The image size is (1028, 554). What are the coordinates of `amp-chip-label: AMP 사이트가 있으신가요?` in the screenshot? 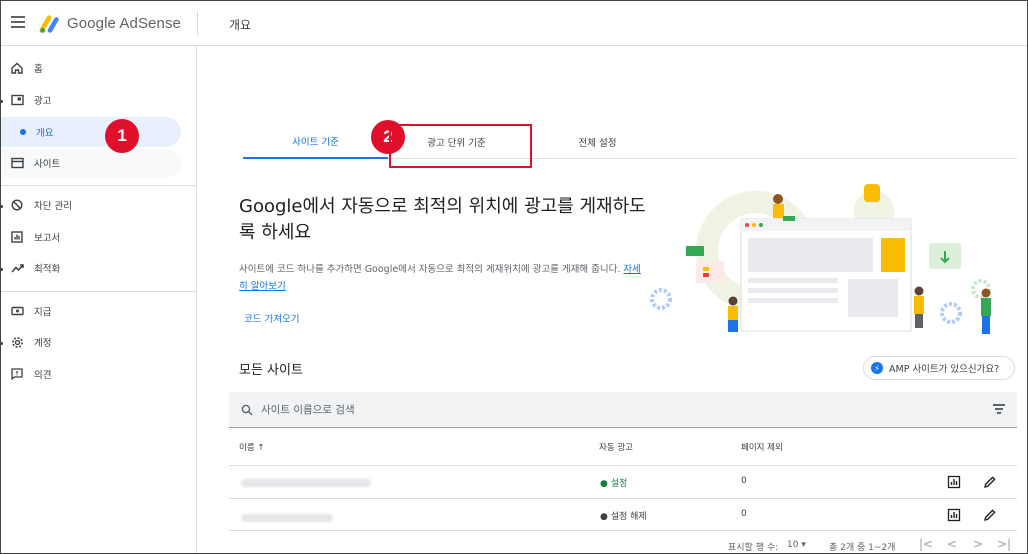 It's located at (944, 369).